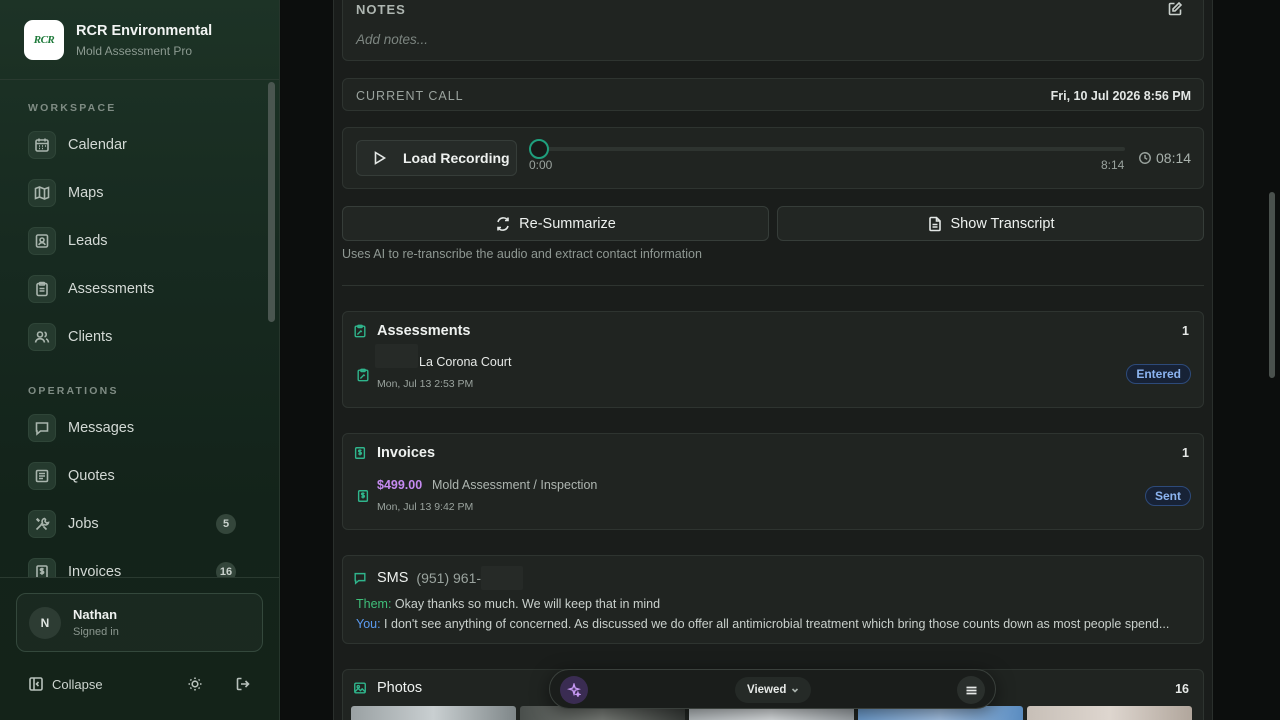 The width and height of the screenshot is (1280, 720). I want to click on logout-icon, so click(243, 684).